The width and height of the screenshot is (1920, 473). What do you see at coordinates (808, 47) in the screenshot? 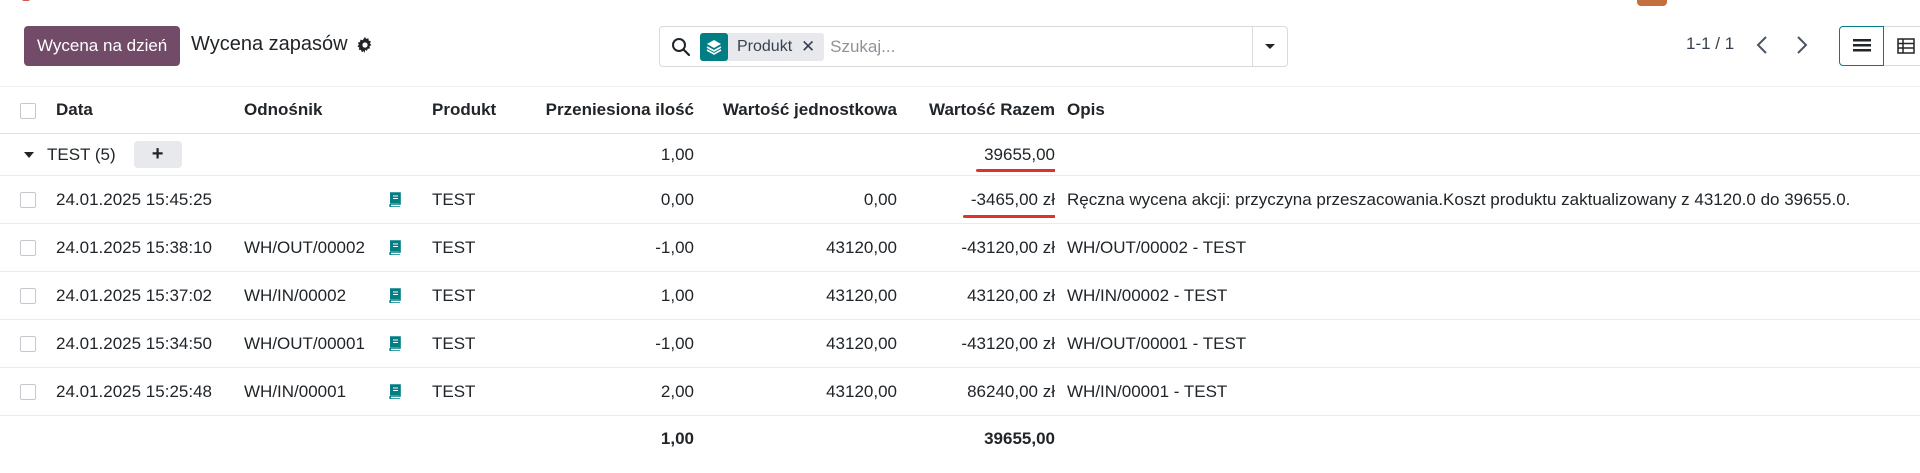
I see `facet-remove-icon: ✕` at bounding box center [808, 47].